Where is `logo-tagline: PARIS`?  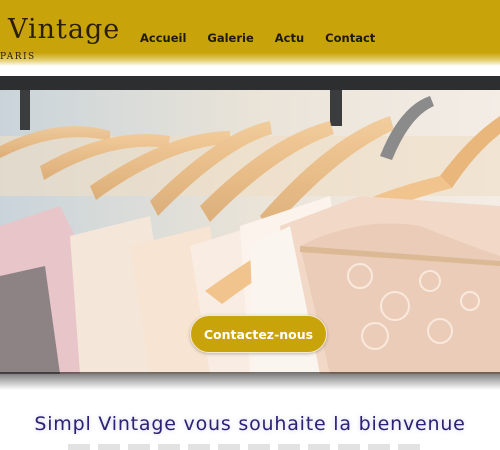
logo-tagline: PARIS is located at coordinates (18, 57).